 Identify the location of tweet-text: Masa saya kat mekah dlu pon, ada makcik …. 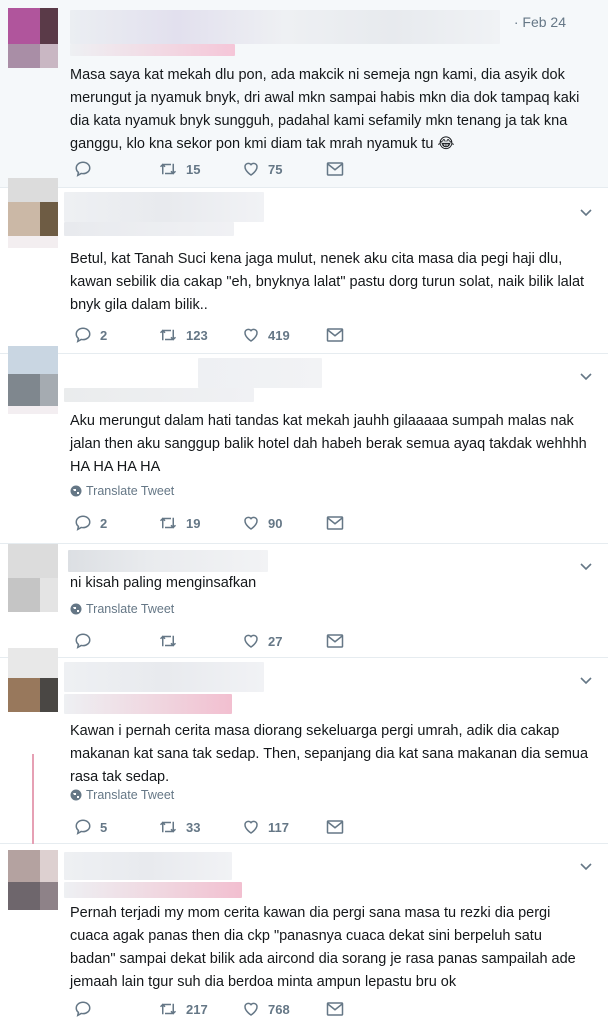
(327, 109).